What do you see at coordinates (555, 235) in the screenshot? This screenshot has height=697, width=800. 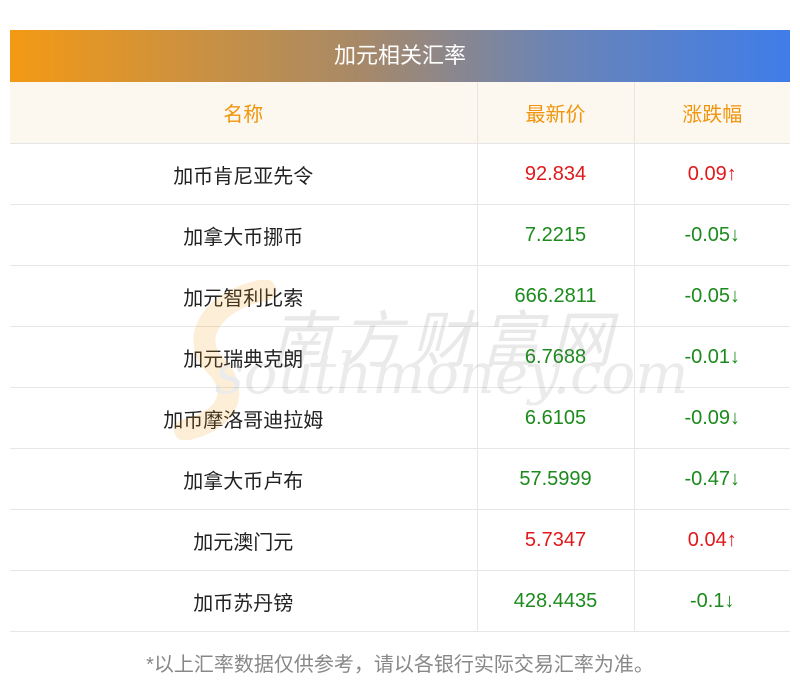 I see `row-price: 7.2215` at bounding box center [555, 235].